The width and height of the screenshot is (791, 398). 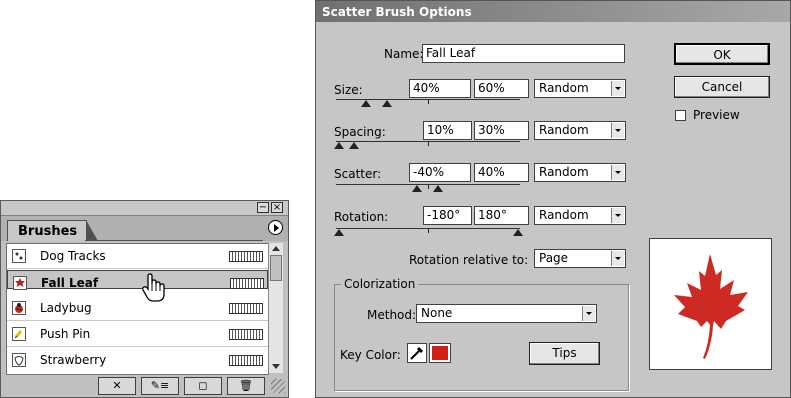 What do you see at coordinates (354, 145) in the screenshot?
I see `spacing-max-slider-handle` at bounding box center [354, 145].